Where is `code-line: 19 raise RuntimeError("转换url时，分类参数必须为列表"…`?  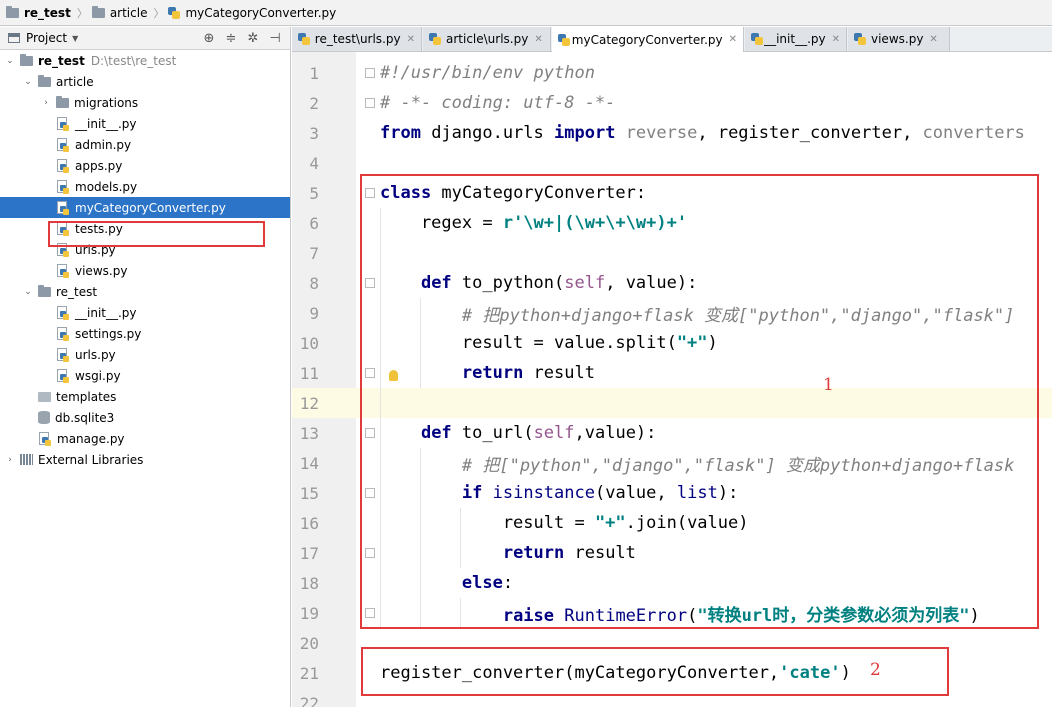 code-line: 19 raise RuntimeError("转换url时，分类参数必须为列表"… is located at coordinates (672, 613).